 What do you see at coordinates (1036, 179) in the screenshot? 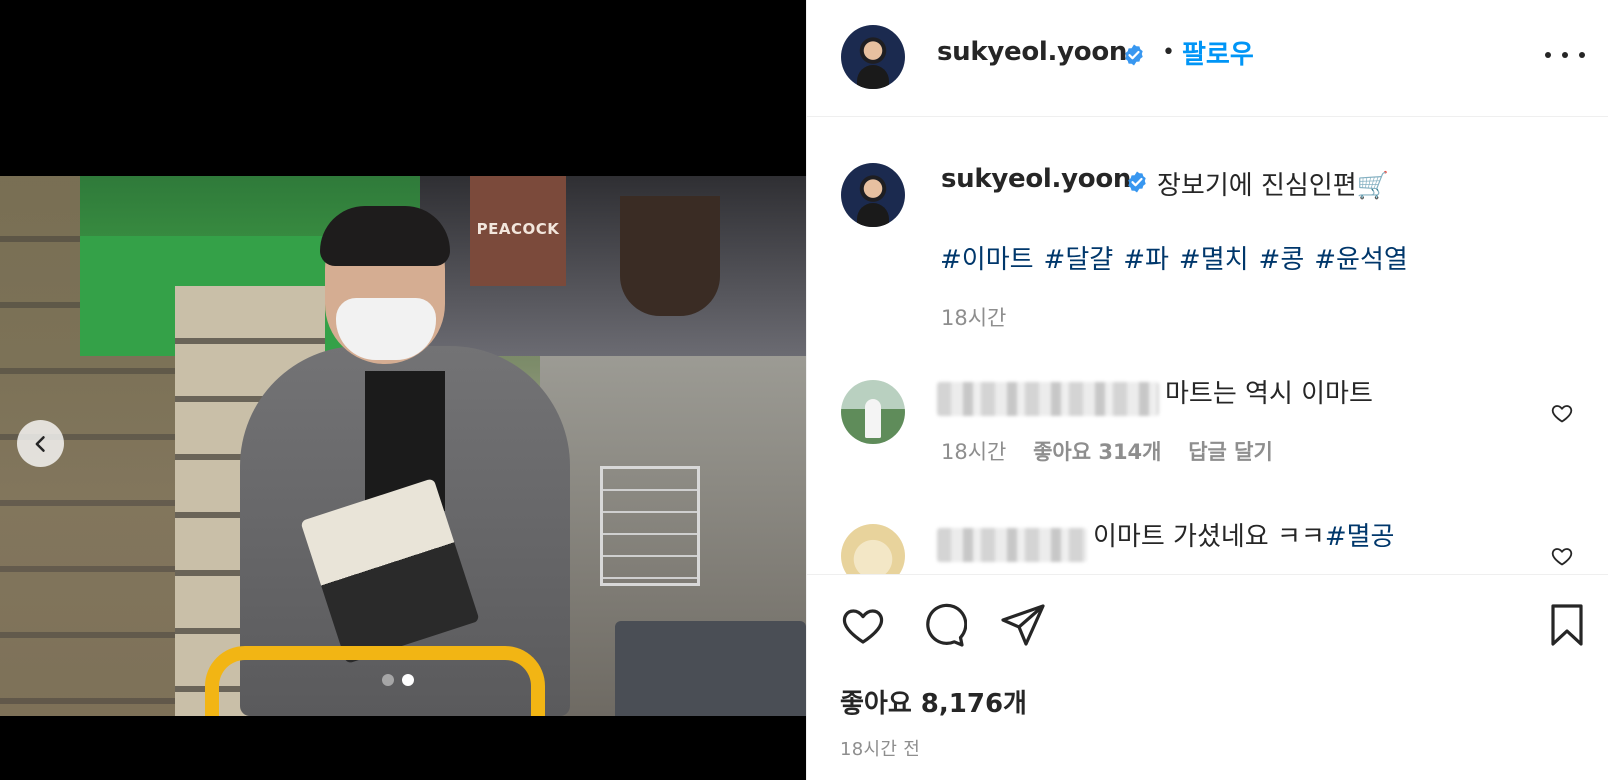
I see `caption-author-username: sukyeol.yoon` at bounding box center [1036, 179].